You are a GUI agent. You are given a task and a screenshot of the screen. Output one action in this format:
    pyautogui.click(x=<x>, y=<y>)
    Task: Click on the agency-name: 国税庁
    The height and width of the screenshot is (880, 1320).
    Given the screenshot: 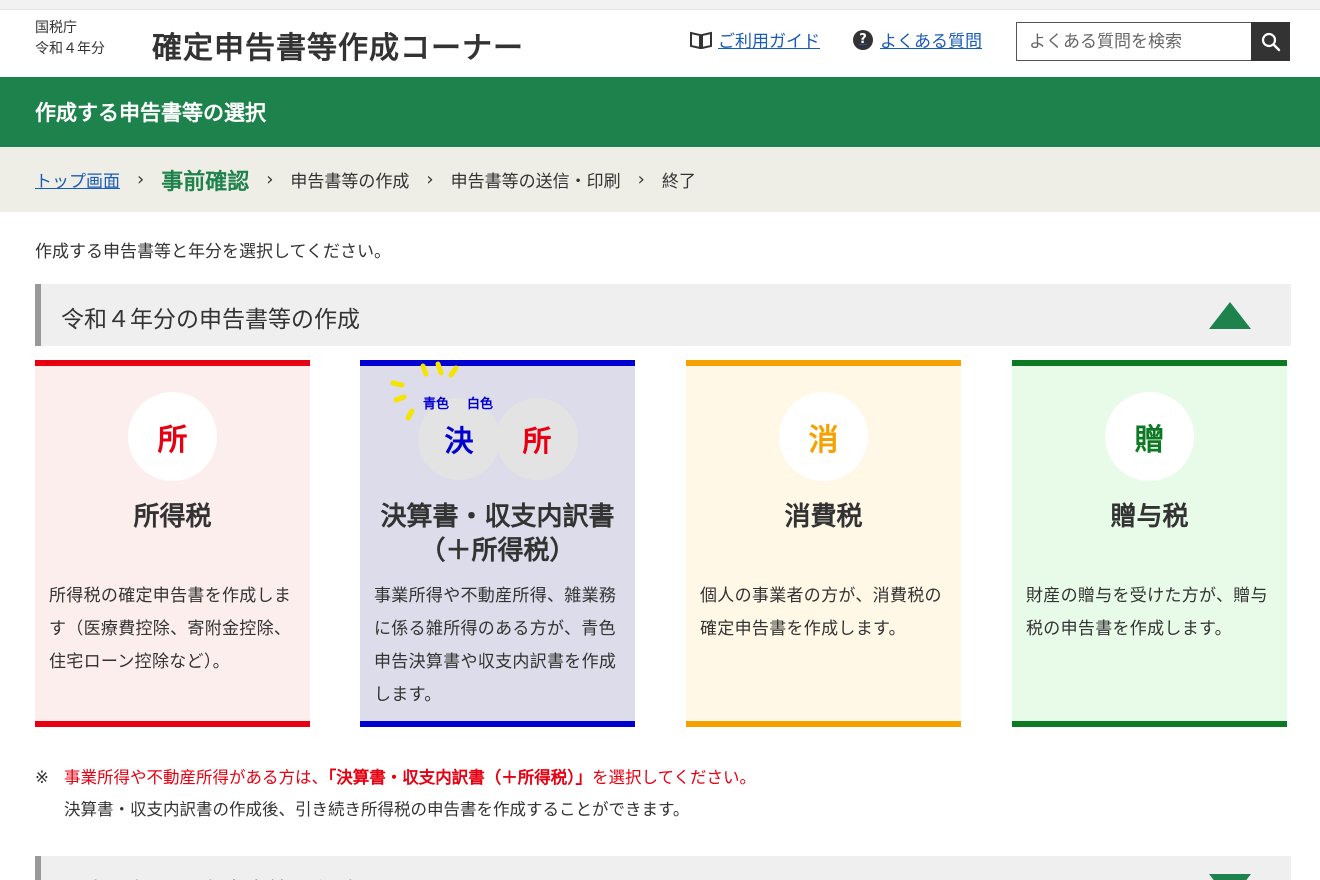 What is the action you would take?
    pyautogui.click(x=56, y=28)
    